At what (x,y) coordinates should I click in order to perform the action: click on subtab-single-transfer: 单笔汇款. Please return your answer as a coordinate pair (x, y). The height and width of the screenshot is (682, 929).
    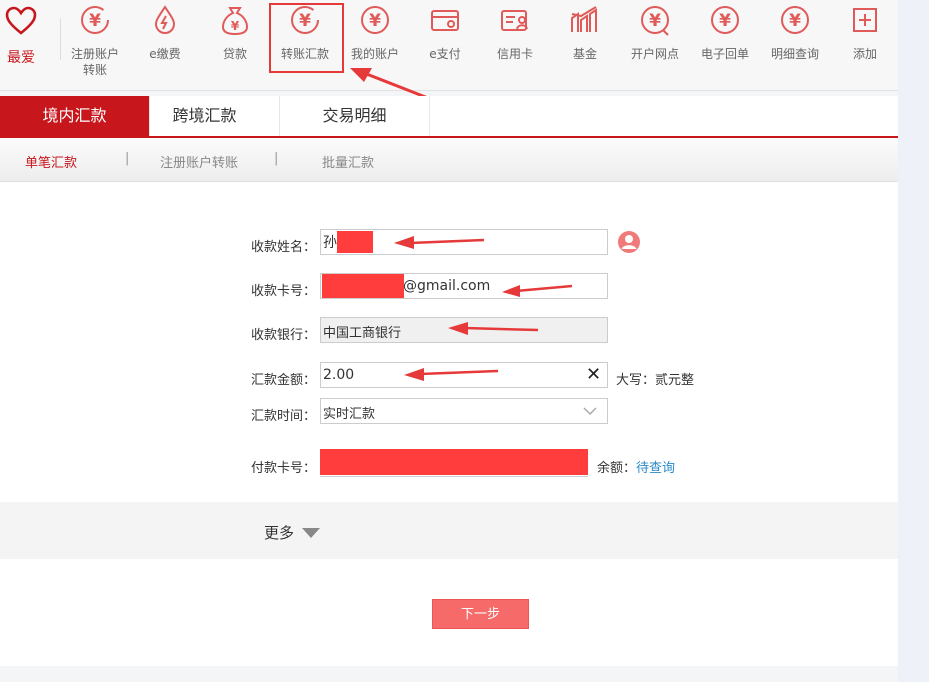
    Looking at the image, I should click on (51, 161).